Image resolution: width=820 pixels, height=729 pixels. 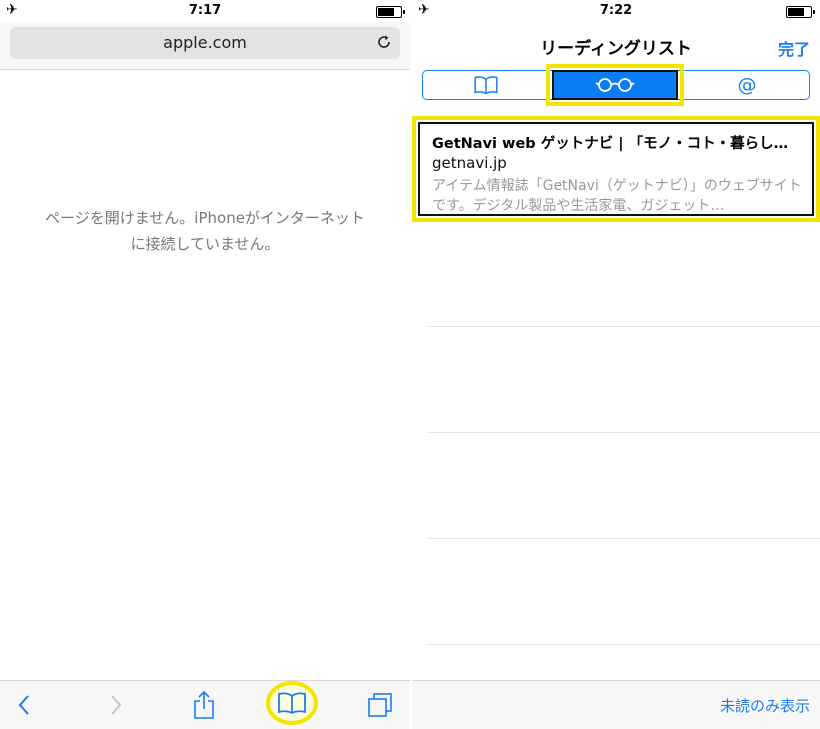 I want to click on tab-bookmarks, so click(x=486, y=85).